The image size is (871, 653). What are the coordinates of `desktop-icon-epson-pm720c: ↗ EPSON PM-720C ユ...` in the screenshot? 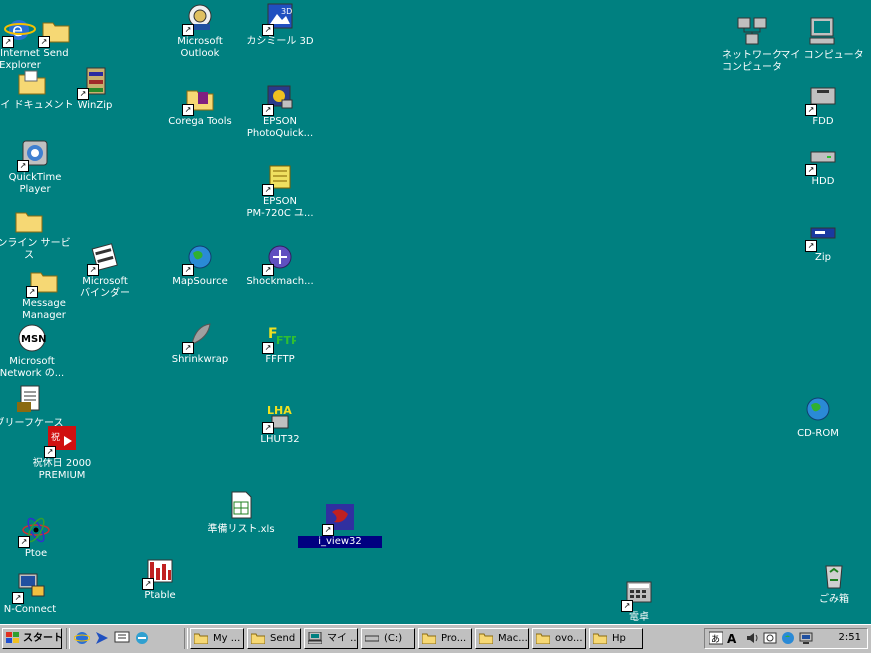 It's located at (280, 191).